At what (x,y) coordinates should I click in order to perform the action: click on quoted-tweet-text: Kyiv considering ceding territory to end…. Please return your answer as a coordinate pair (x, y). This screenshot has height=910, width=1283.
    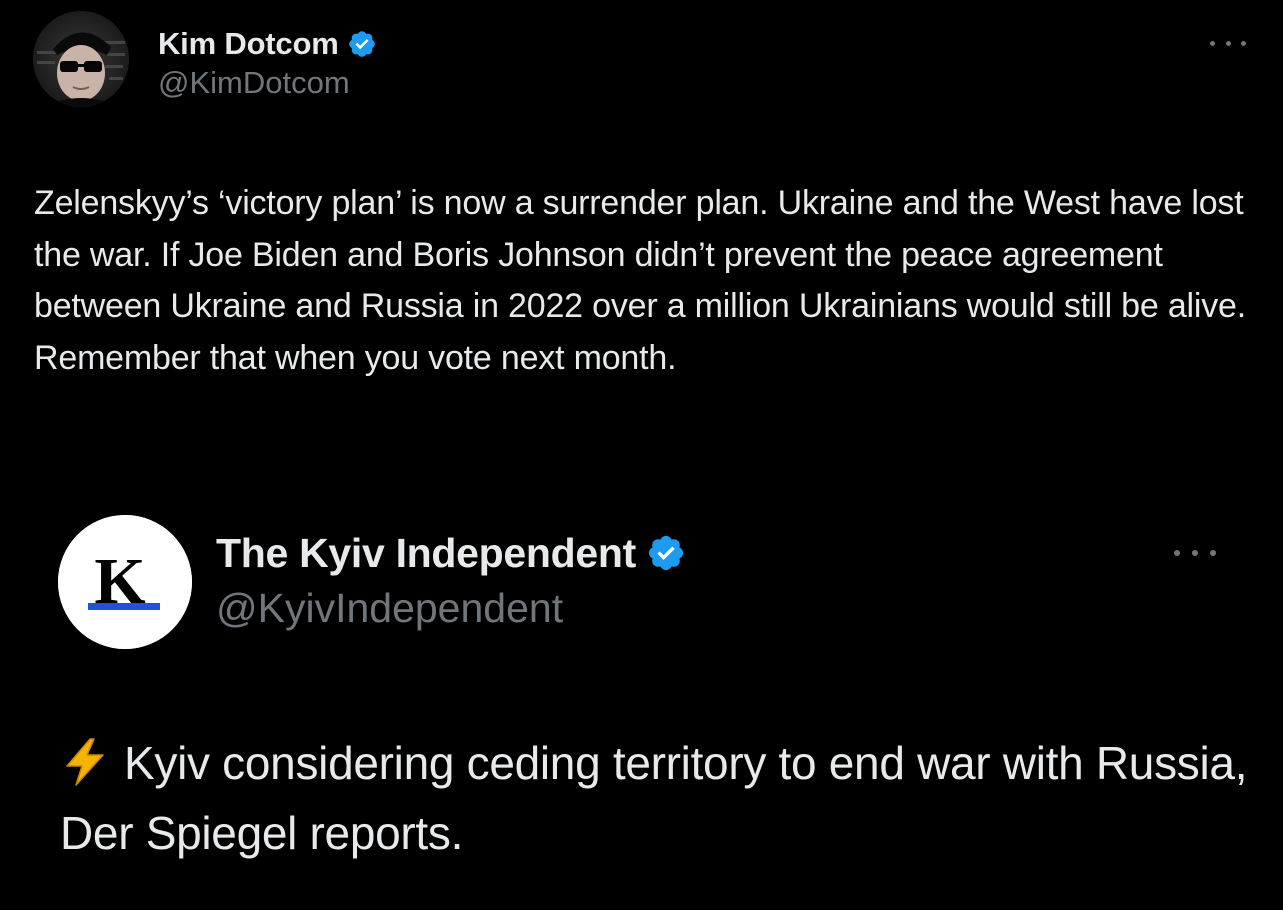
    Looking at the image, I should click on (655, 798).